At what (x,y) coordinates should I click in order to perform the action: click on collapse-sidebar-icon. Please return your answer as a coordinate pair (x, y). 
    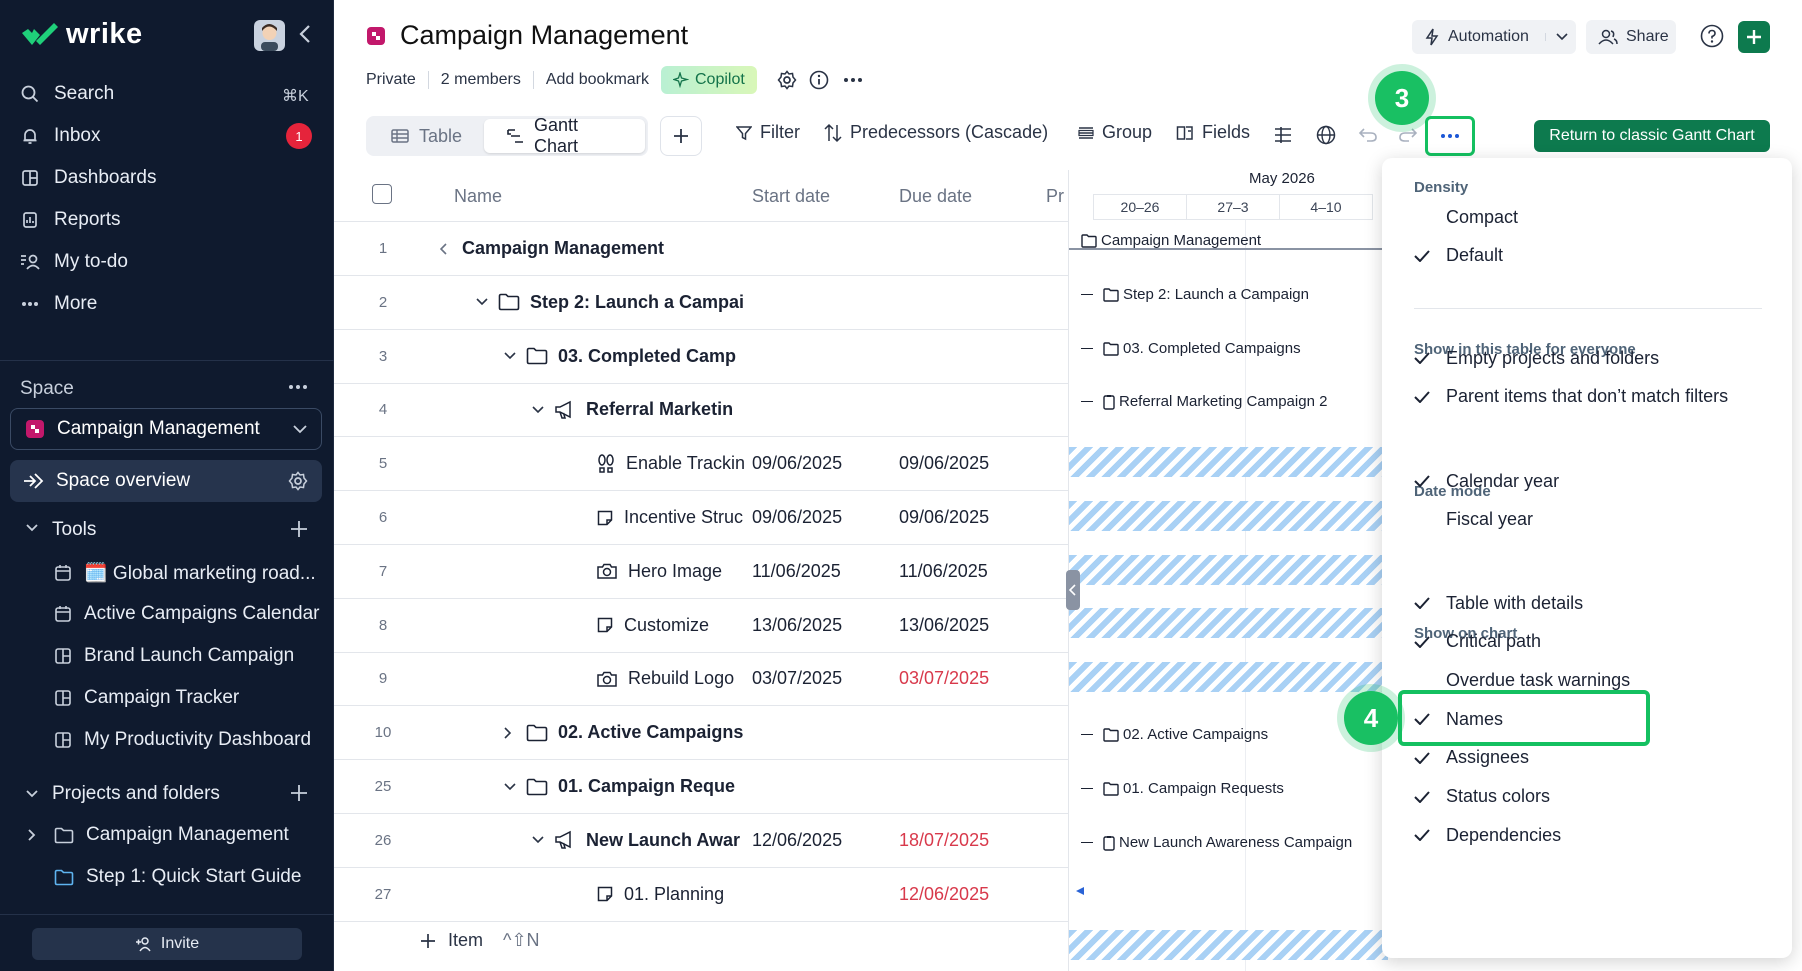
    Looking at the image, I should click on (305, 34).